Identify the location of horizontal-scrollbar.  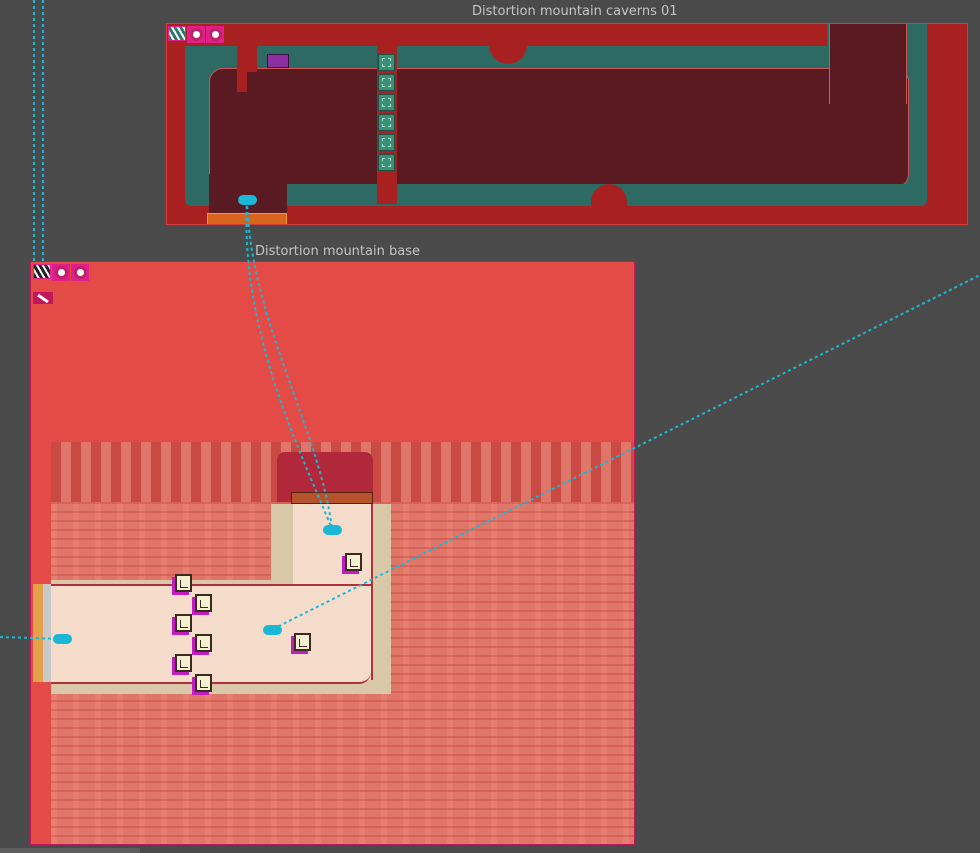
(70, 850).